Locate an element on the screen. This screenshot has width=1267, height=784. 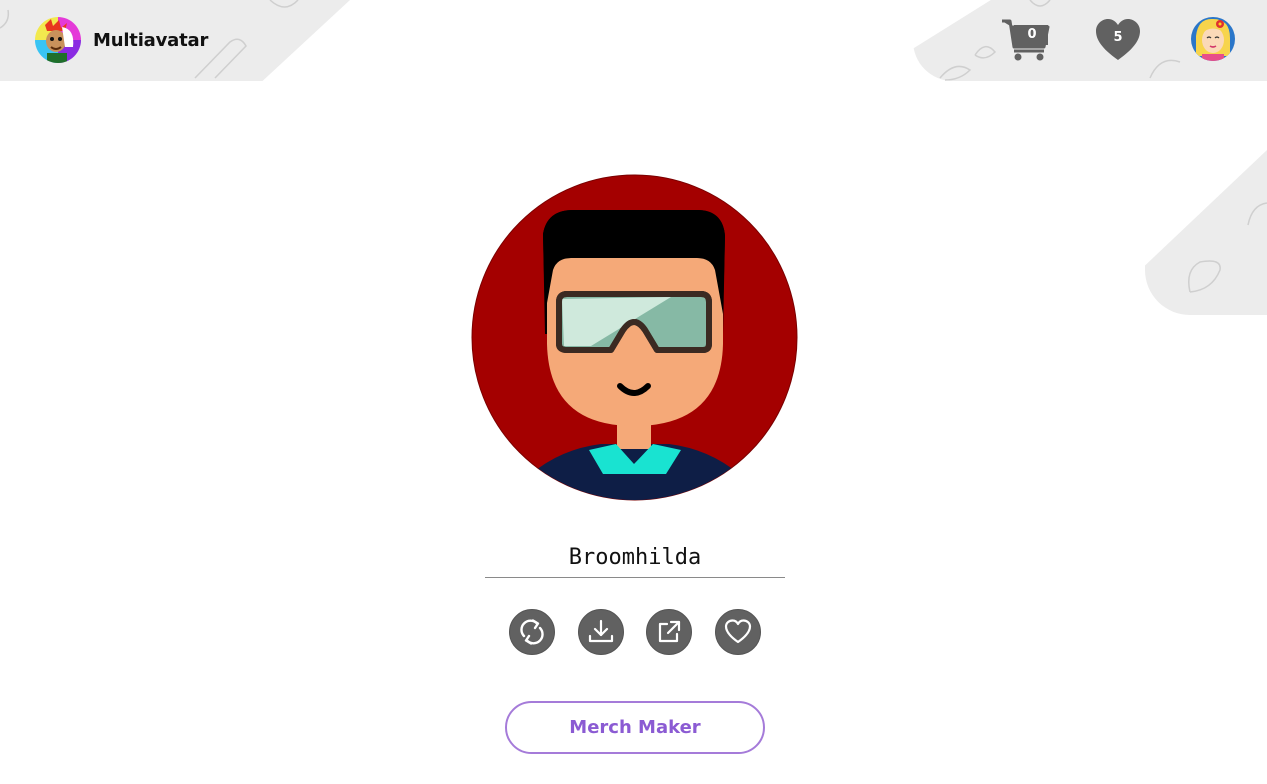
download-button is located at coordinates (600, 632).